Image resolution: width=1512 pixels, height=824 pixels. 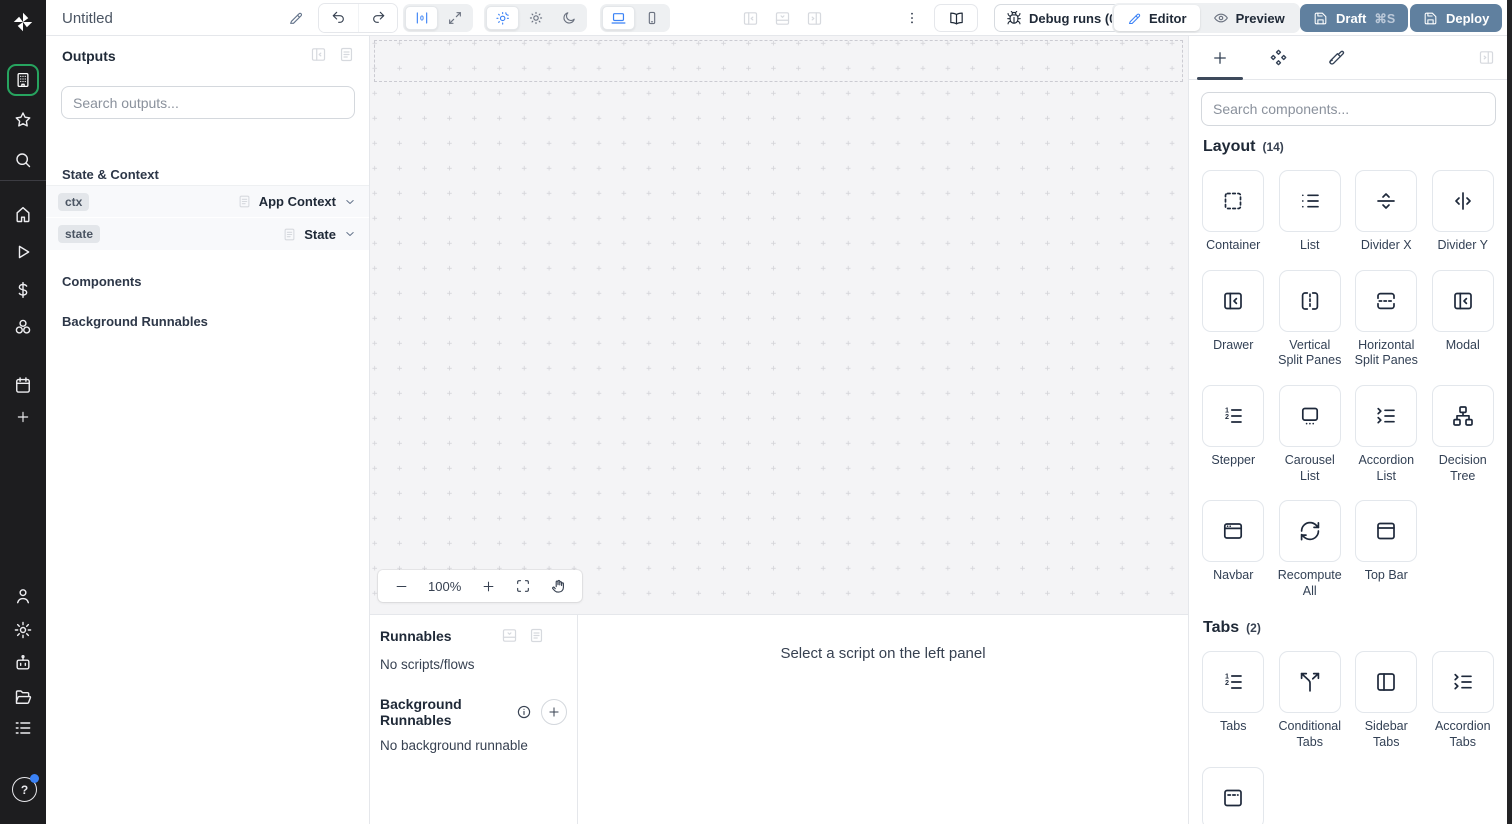 What do you see at coordinates (912, 18) in the screenshot?
I see `more-options-button` at bounding box center [912, 18].